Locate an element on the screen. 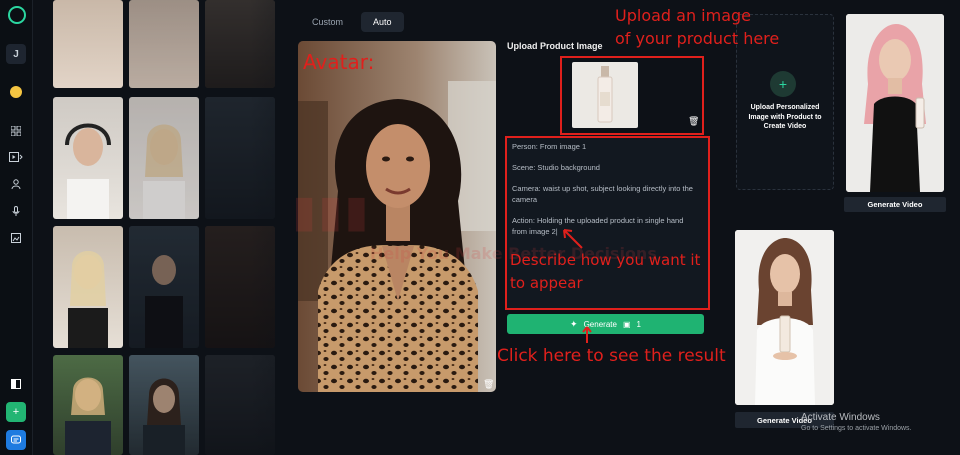  watermark-logo: ▮▮▮ is located at coordinates (331, 211).